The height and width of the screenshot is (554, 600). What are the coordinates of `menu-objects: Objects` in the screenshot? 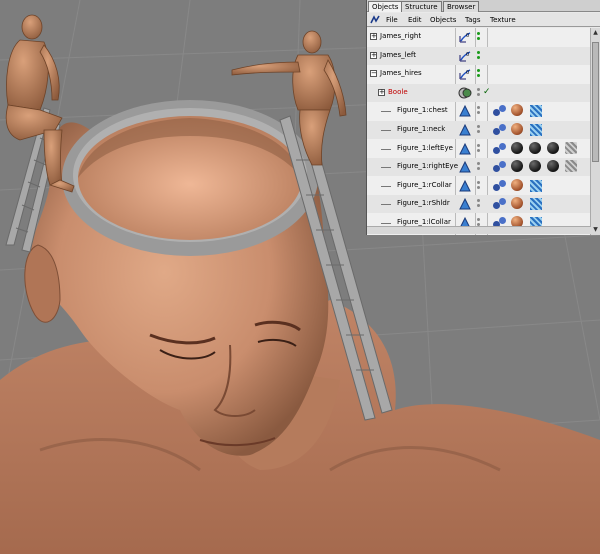 It's located at (443, 20).